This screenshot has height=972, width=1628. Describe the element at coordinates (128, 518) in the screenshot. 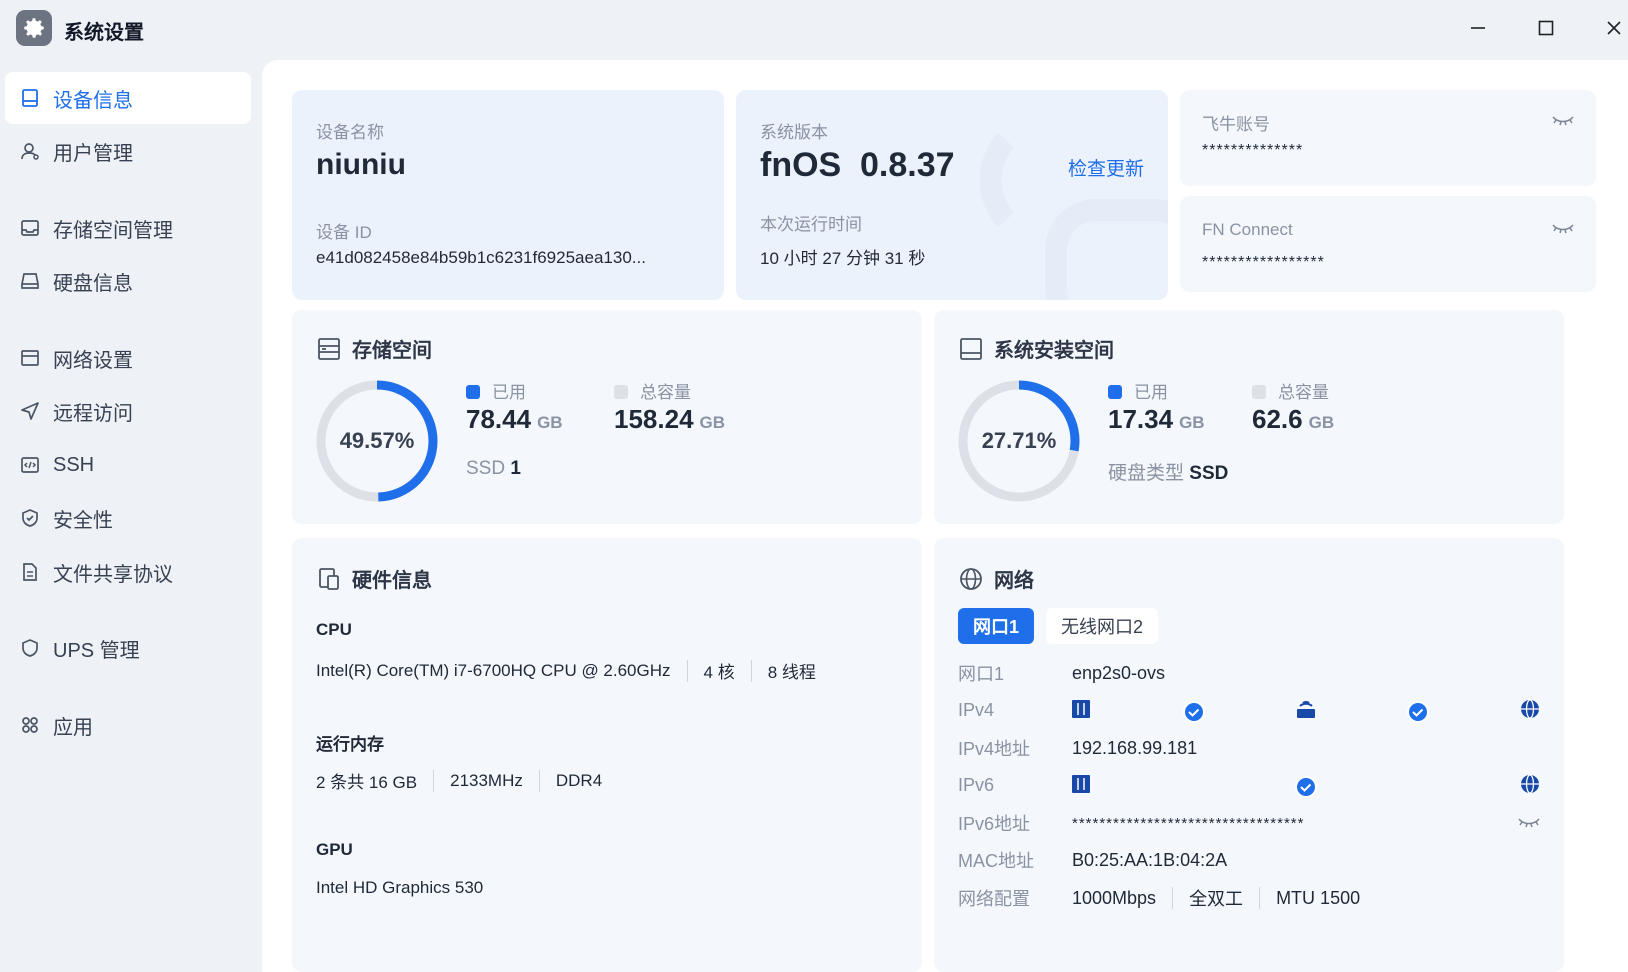

I see `sidebar-item-security: 安全性` at that location.